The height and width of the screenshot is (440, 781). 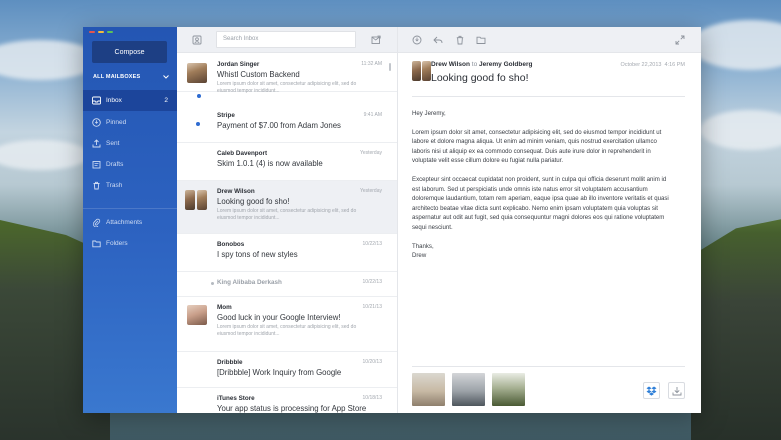 What do you see at coordinates (130, 100) in the screenshot?
I see `sidebar-item-inbox: Inbox 2` at bounding box center [130, 100].